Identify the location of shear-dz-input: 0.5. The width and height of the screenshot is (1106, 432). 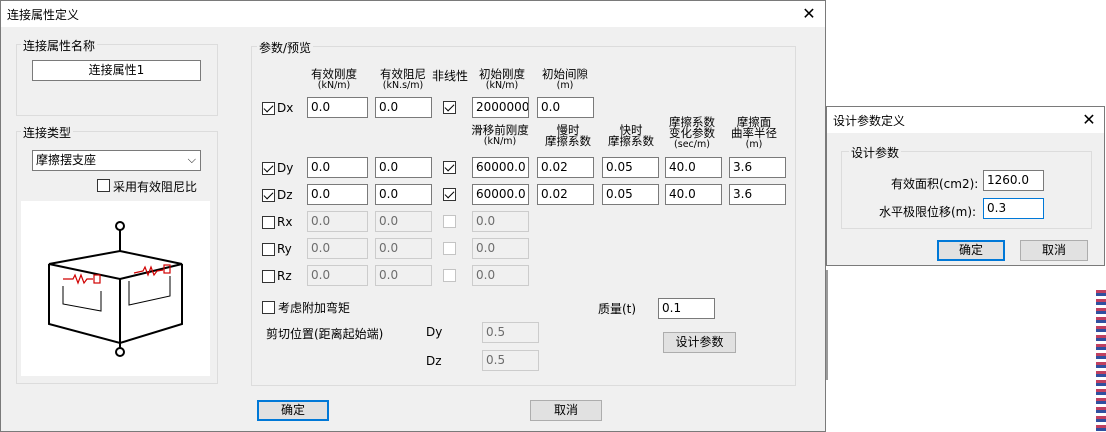
(510, 360).